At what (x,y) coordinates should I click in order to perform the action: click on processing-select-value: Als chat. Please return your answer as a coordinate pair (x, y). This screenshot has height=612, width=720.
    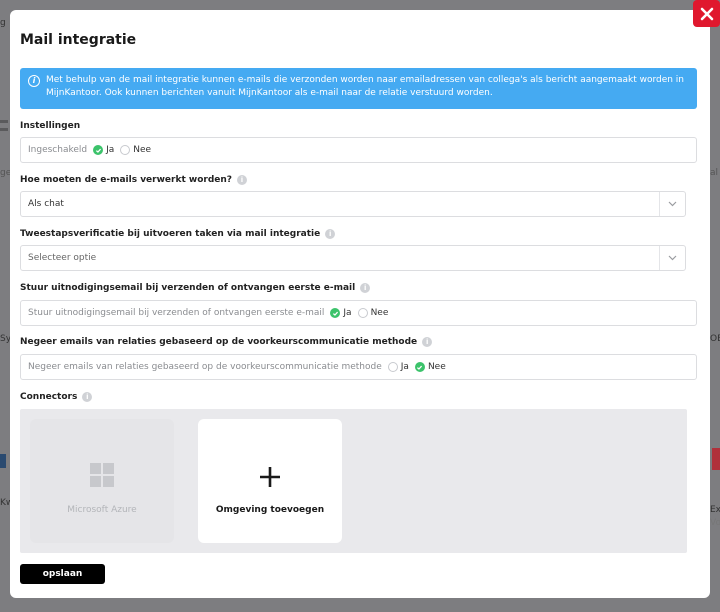
    Looking at the image, I should click on (46, 204).